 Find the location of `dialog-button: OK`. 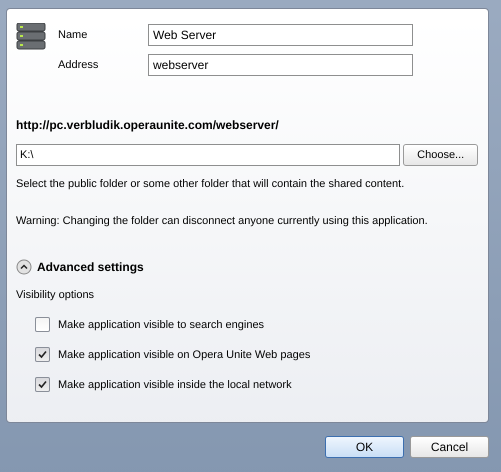

dialog-button: OK is located at coordinates (364, 447).